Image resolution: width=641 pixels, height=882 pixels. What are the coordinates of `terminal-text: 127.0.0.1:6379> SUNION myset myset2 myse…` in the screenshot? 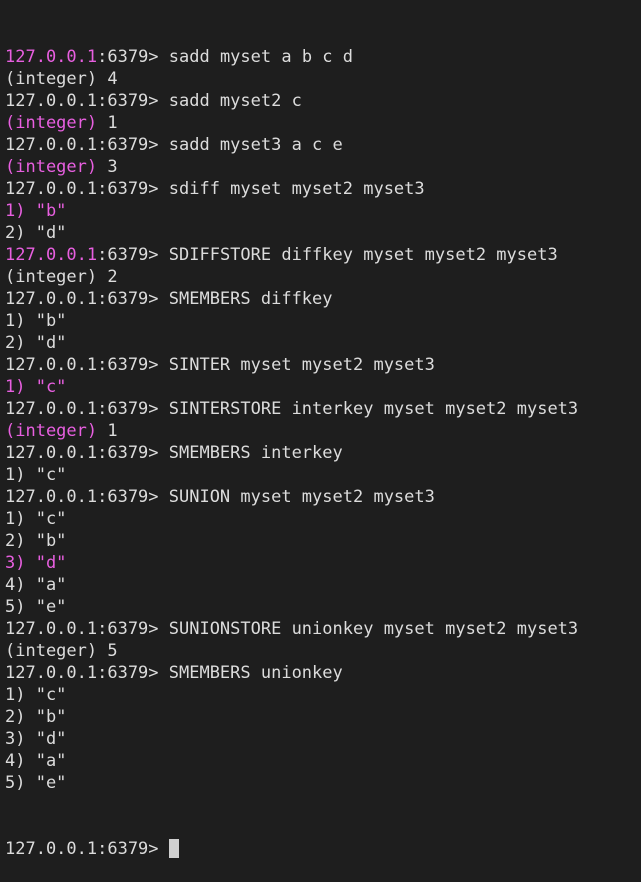 It's located at (220, 497).